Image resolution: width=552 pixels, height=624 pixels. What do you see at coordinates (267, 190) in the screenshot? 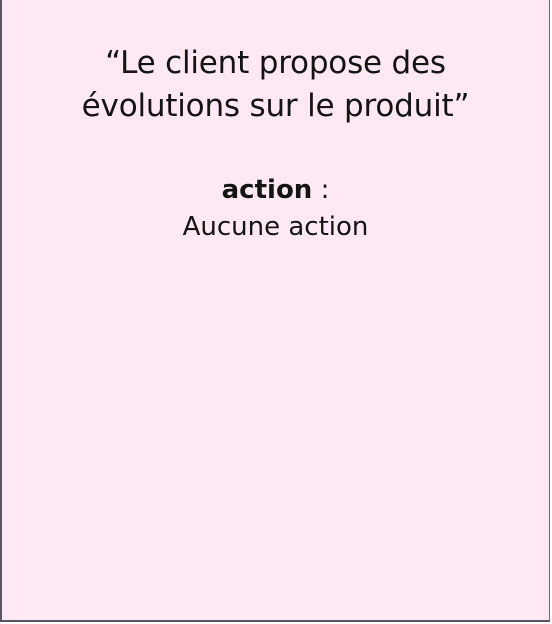
I see `action-label: action` at bounding box center [267, 190].